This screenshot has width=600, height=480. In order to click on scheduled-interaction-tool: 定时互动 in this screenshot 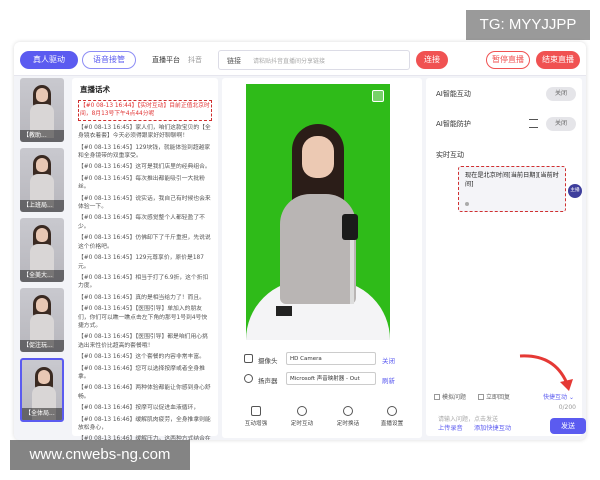, I will do `click(302, 416)`.